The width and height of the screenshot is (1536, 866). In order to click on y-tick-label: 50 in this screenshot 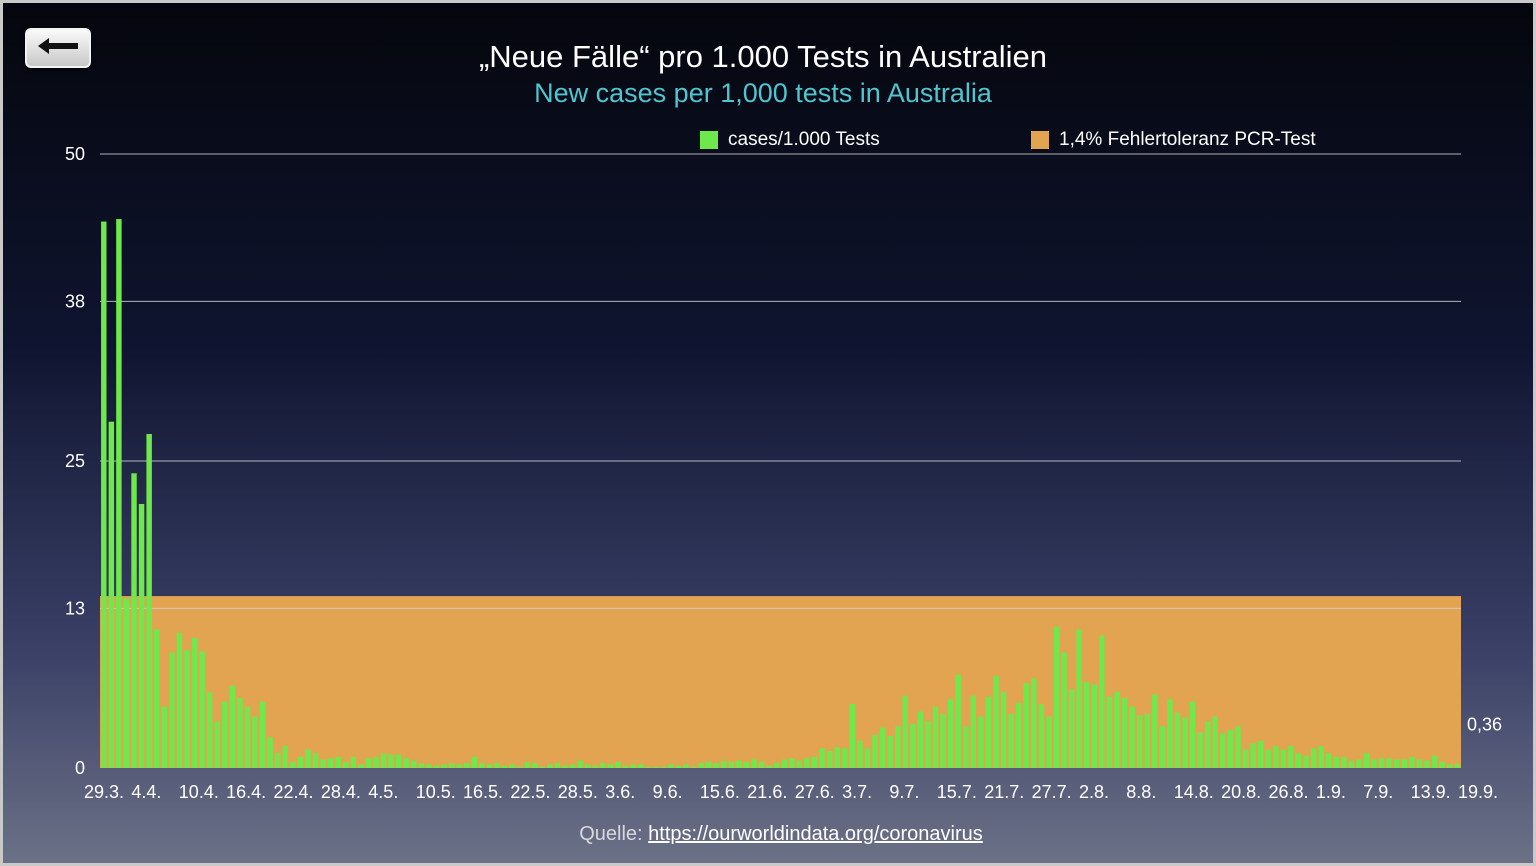, I will do `click(75, 154)`.